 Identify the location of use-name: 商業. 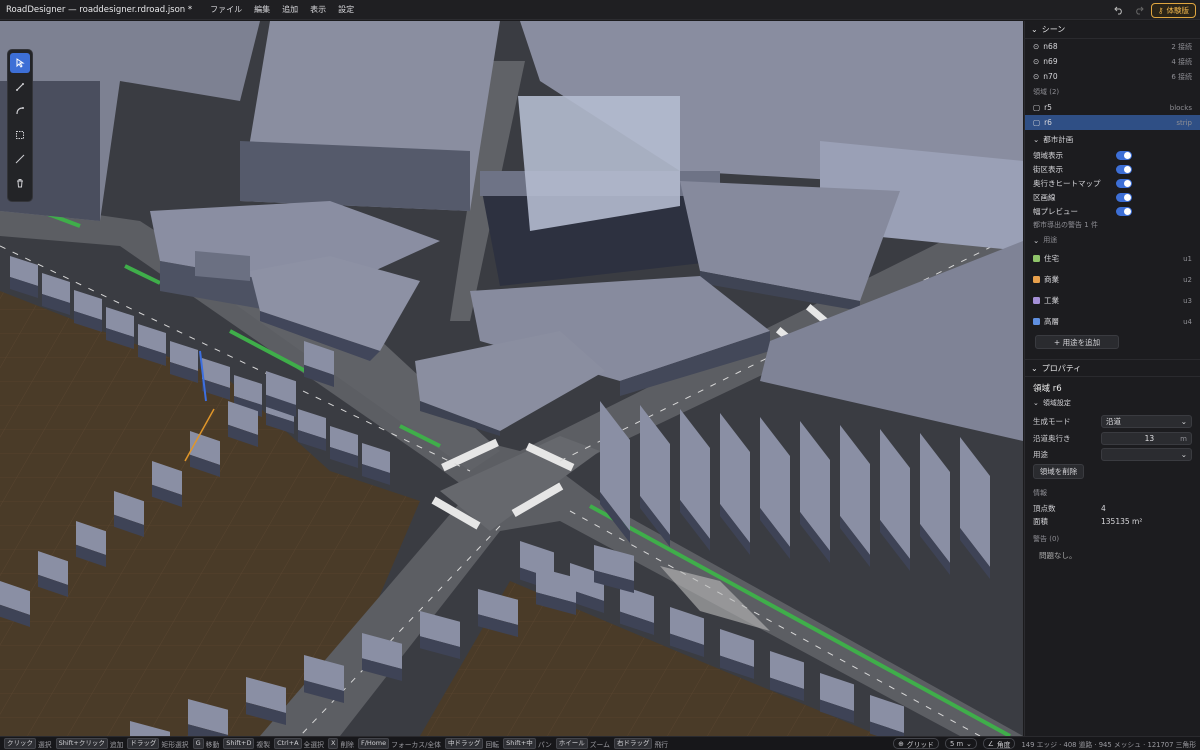
(1051, 279).